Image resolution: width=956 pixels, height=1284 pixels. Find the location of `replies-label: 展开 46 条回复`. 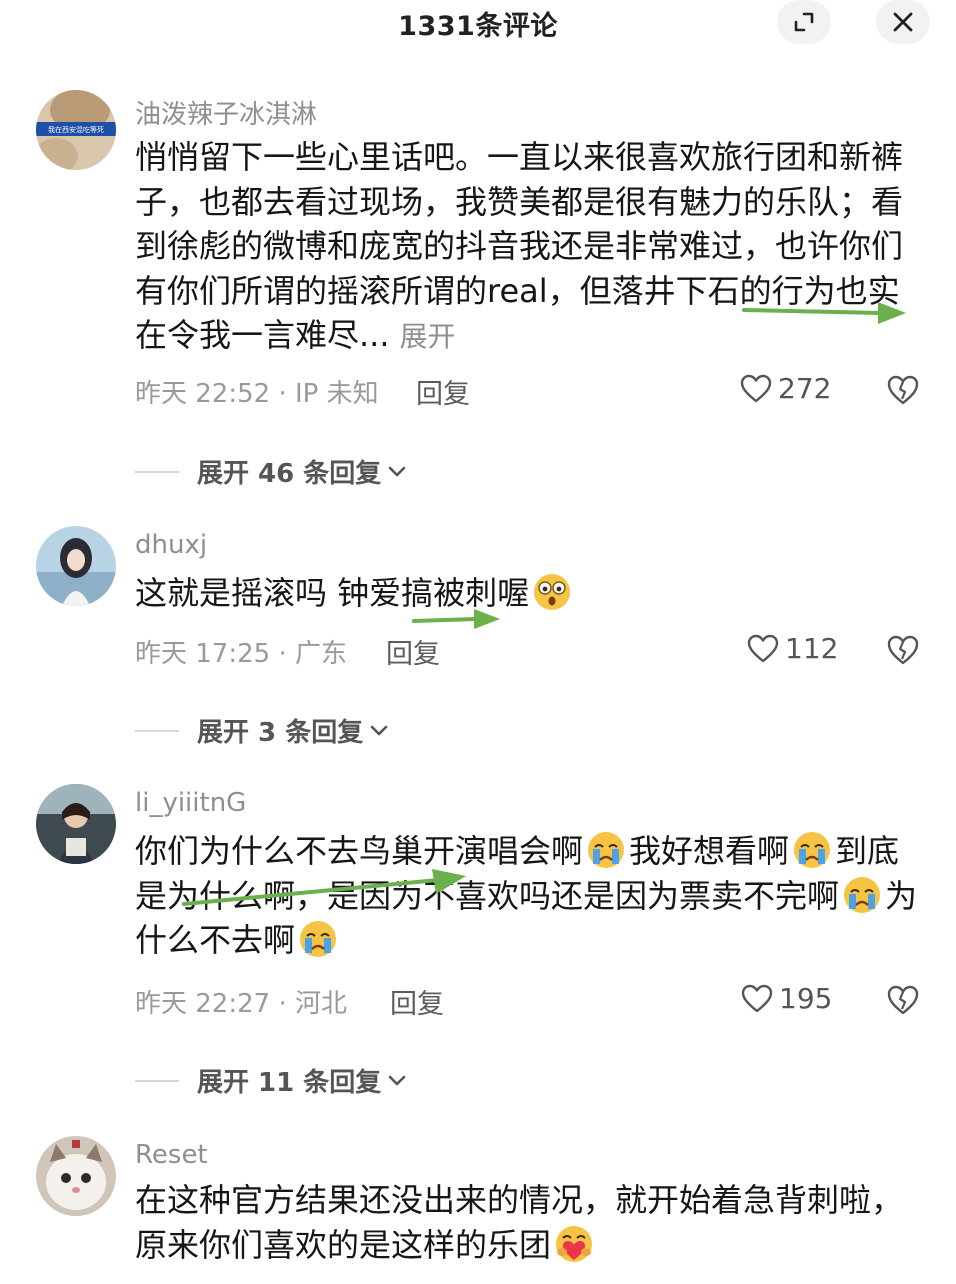

replies-label: 展开 46 条回复 is located at coordinates (289, 474).